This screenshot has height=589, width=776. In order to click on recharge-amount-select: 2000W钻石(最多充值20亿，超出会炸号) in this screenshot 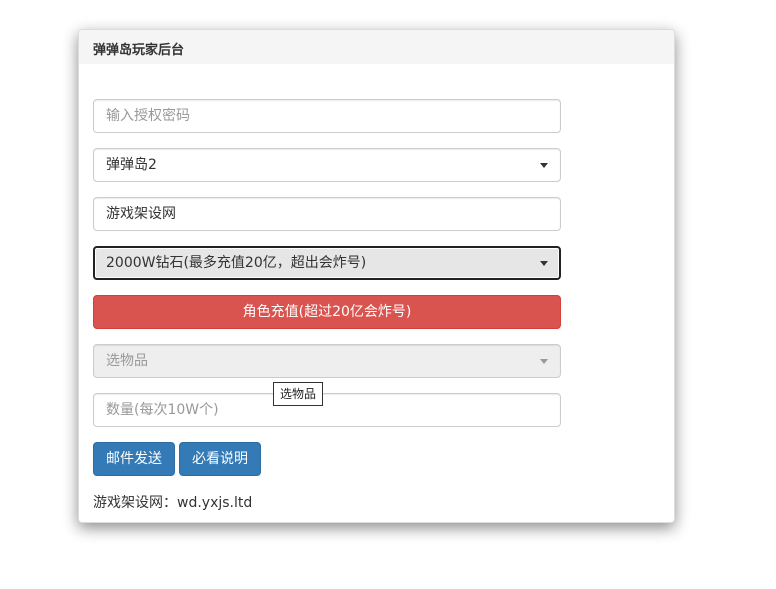, I will do `click(327, 263)`.